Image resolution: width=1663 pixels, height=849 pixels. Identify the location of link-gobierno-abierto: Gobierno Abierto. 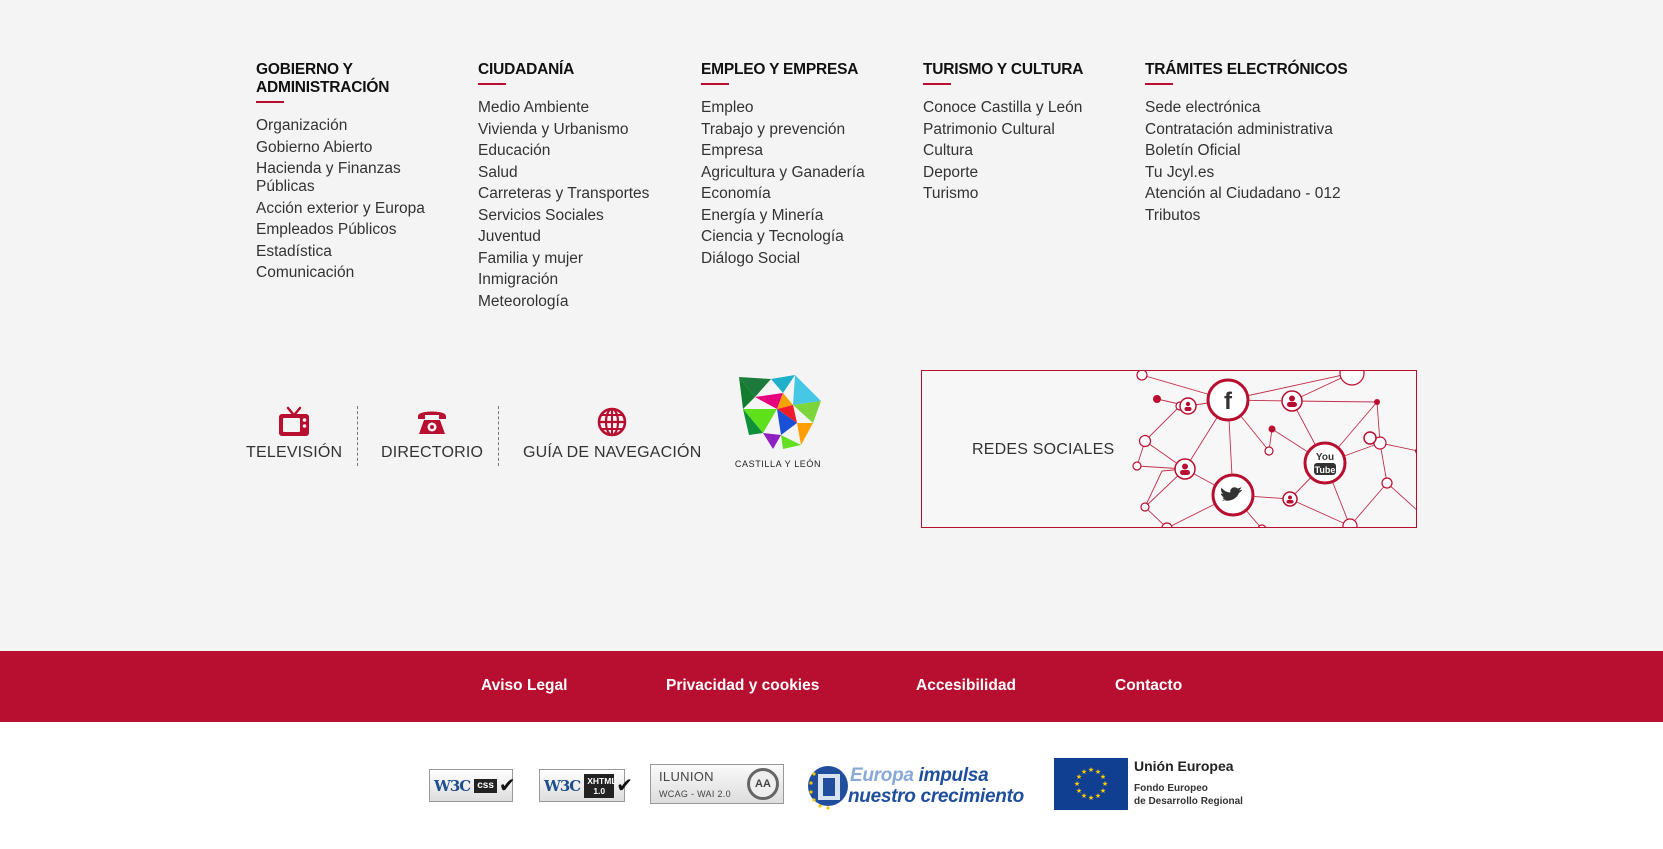
(363, 148).